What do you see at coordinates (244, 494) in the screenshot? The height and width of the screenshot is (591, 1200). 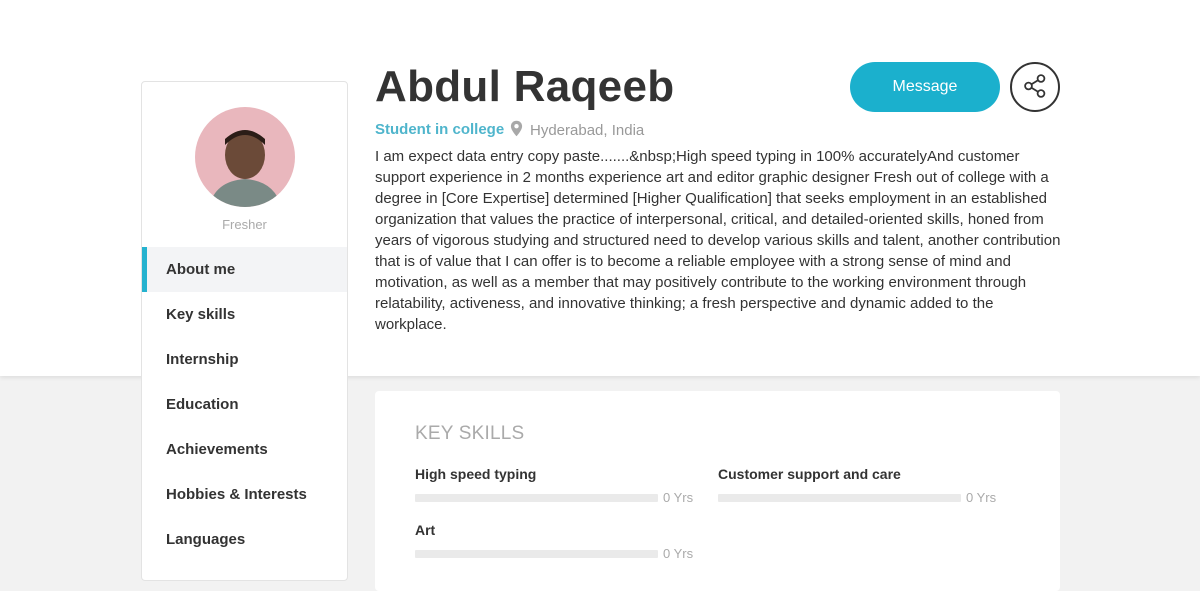 I see `sidebar-item-hobbies-interests: Hobbies & Interests` at bounding box center [244, 494].